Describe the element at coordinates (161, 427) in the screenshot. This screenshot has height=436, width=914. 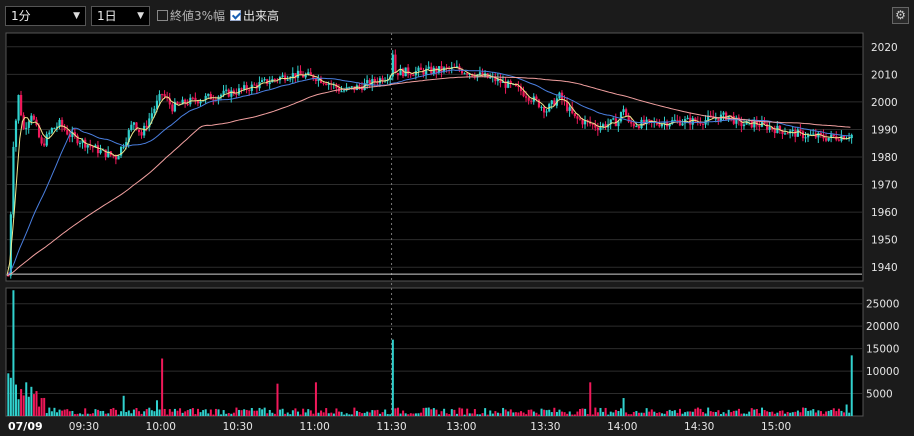
I see `time-tick-label: 10:00` at that location.